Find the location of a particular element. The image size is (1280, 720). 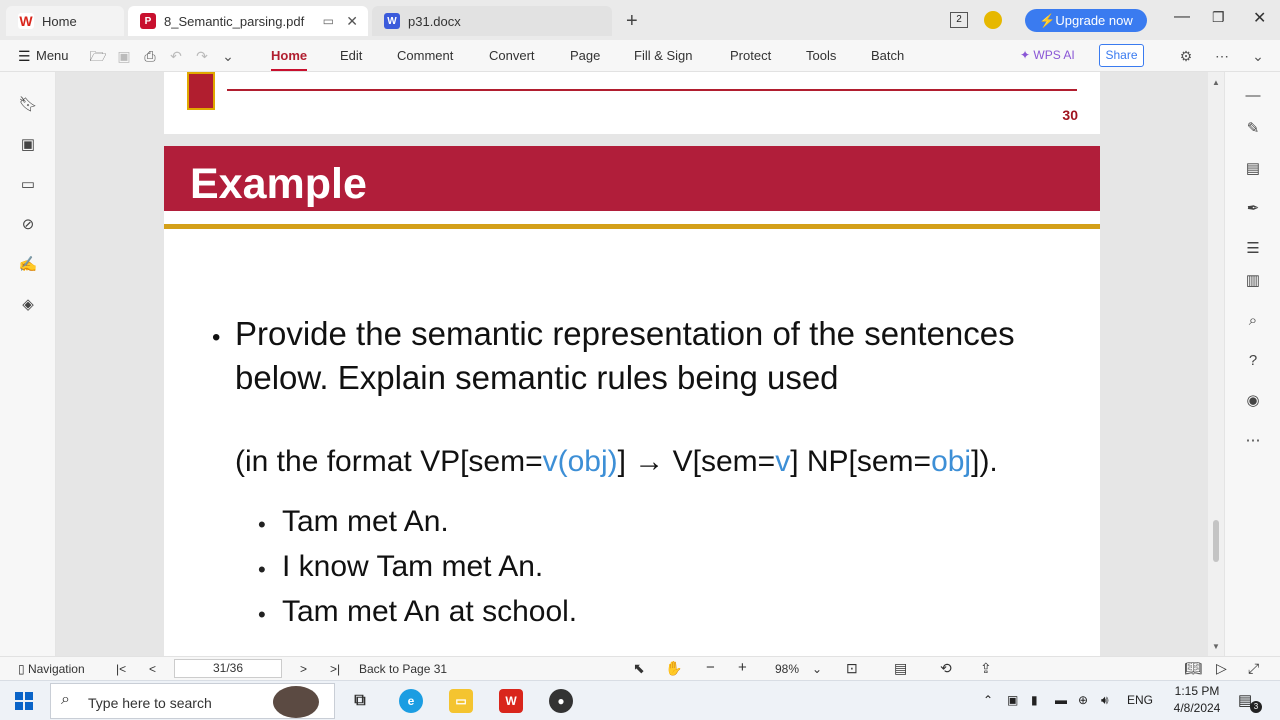

view-icon: ◉ is located at coordinates (1253, 401).